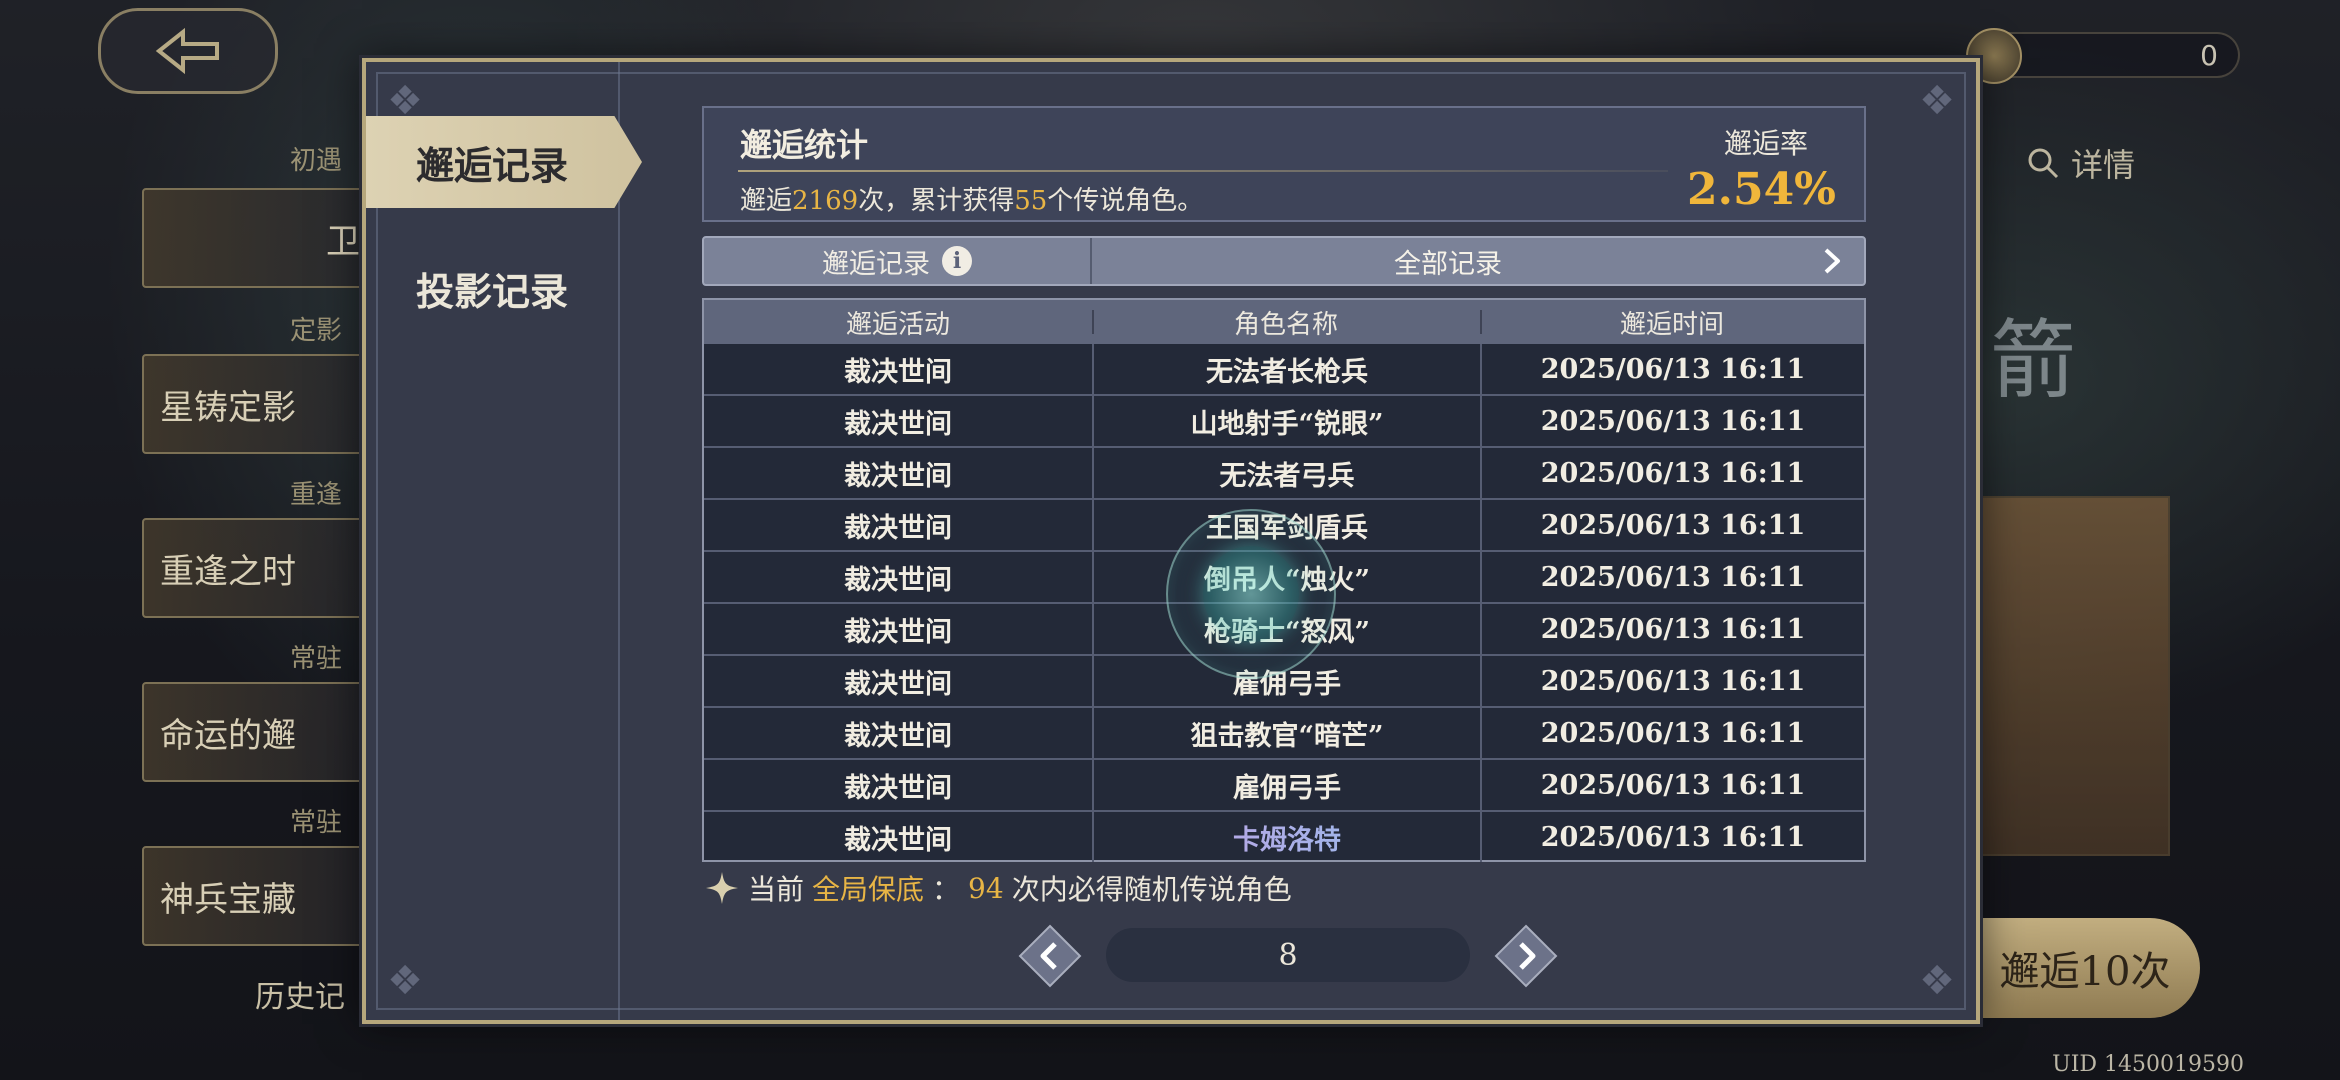 The image size is (2340, 1080). Describe the element at coordinates (1526, 956) in the screenshot. I see `next-page-button` at that location.